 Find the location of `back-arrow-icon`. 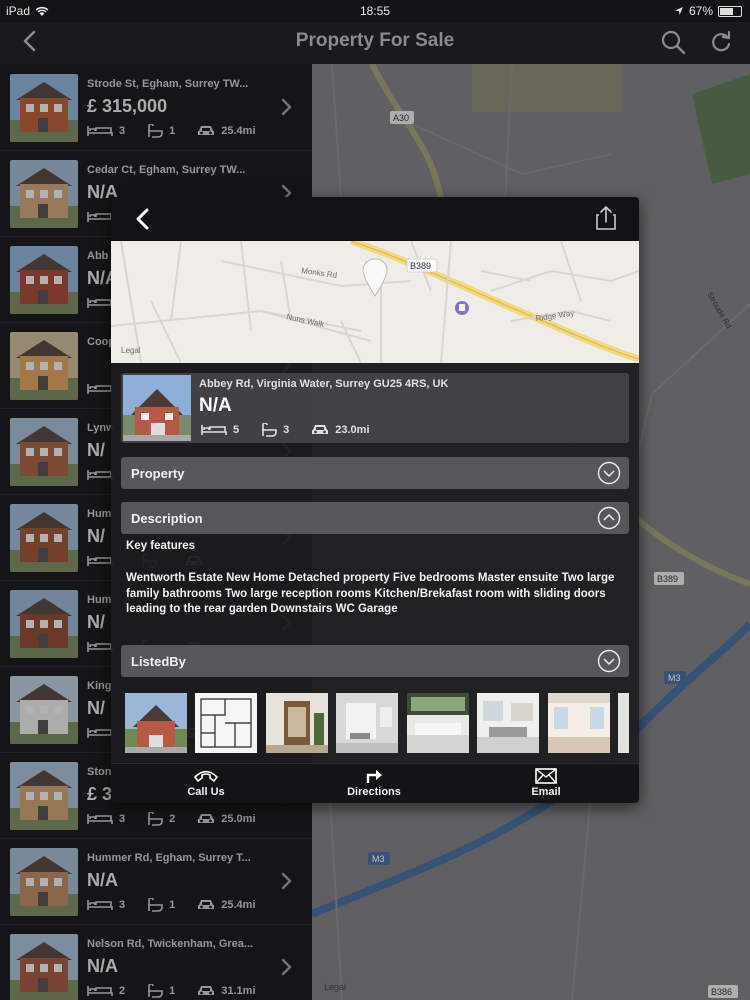

back-arrow-icon is located at coordinates (143, 219).